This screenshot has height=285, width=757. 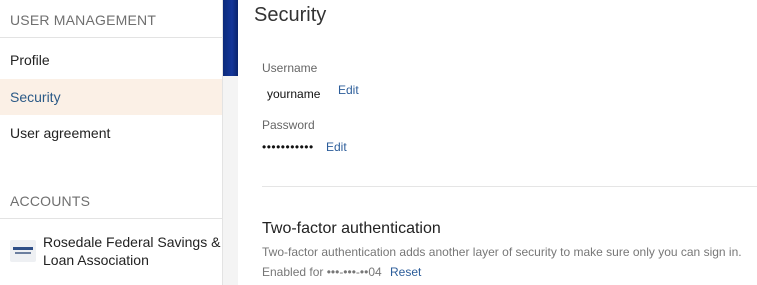 What do you see at coordinates (111, 133) in the screenshot?
I see `sidebar-item-user-agreement: User agreement` at bounding box center [111, 133].